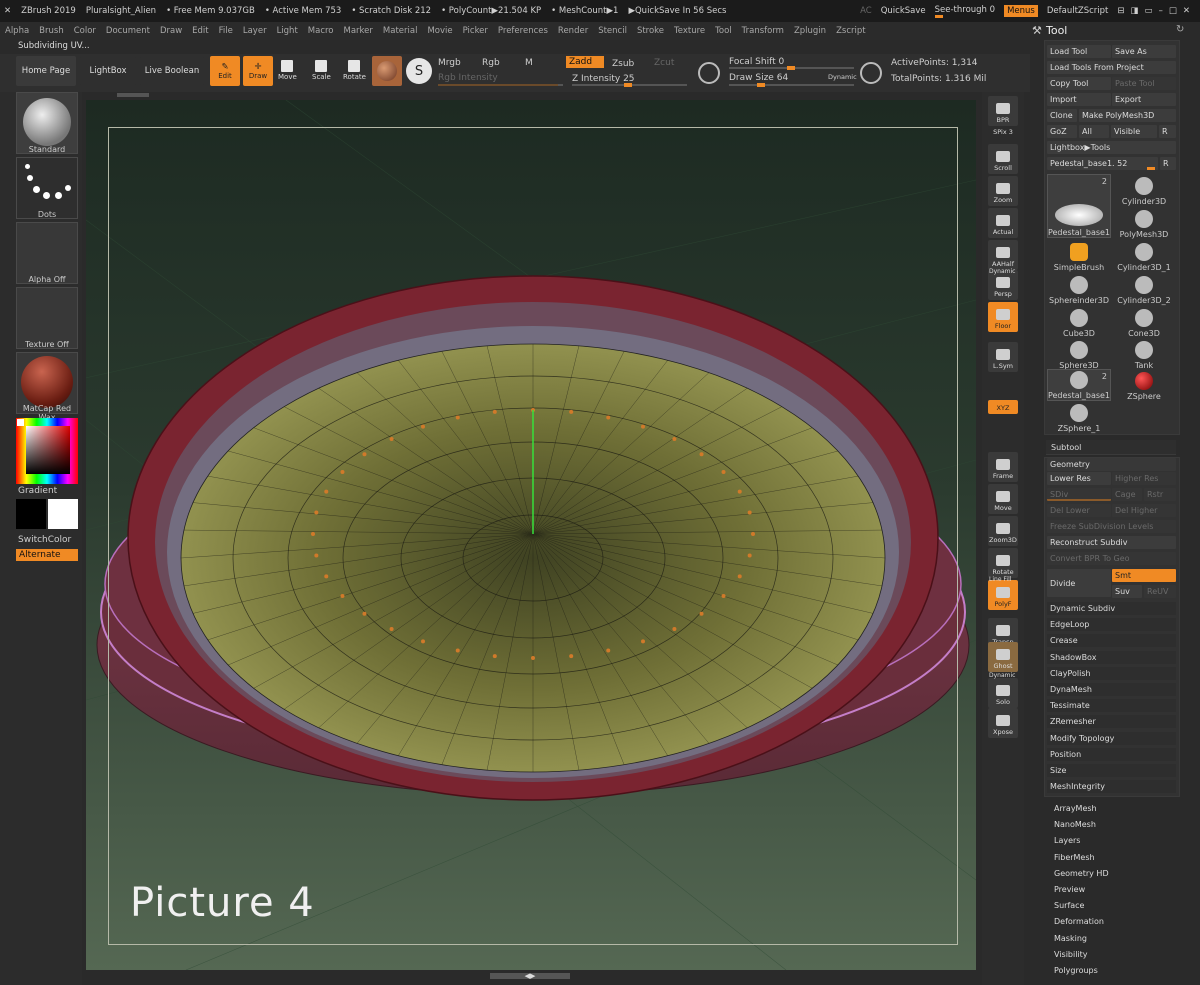 The width and height of the screenshot is (1200, 985). I want to click on lower-res-button: Lower Res, so click(1079, 478).